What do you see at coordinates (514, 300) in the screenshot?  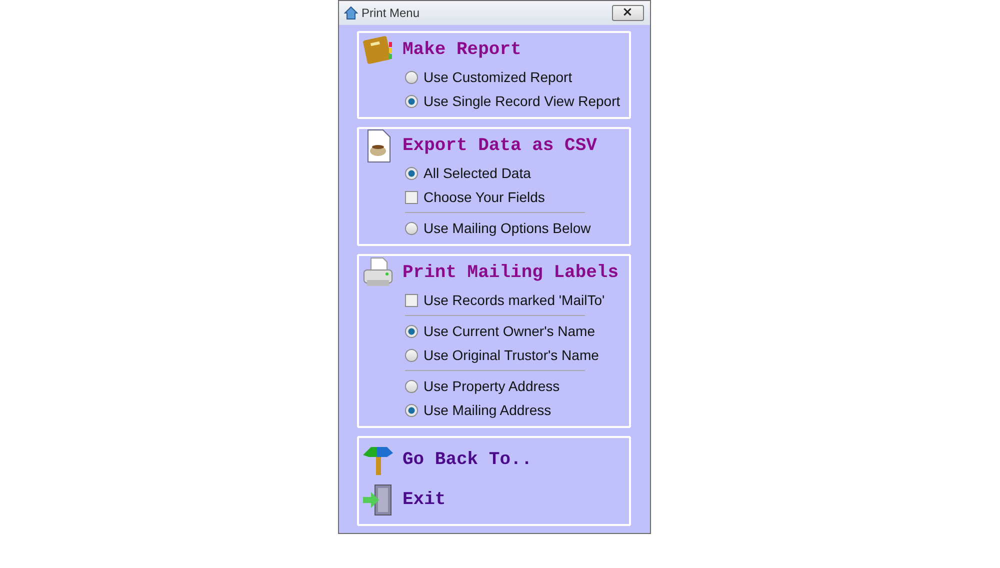 I see `option-label: Use Records marked 'MailTo'` at bounding box center [514, 300].